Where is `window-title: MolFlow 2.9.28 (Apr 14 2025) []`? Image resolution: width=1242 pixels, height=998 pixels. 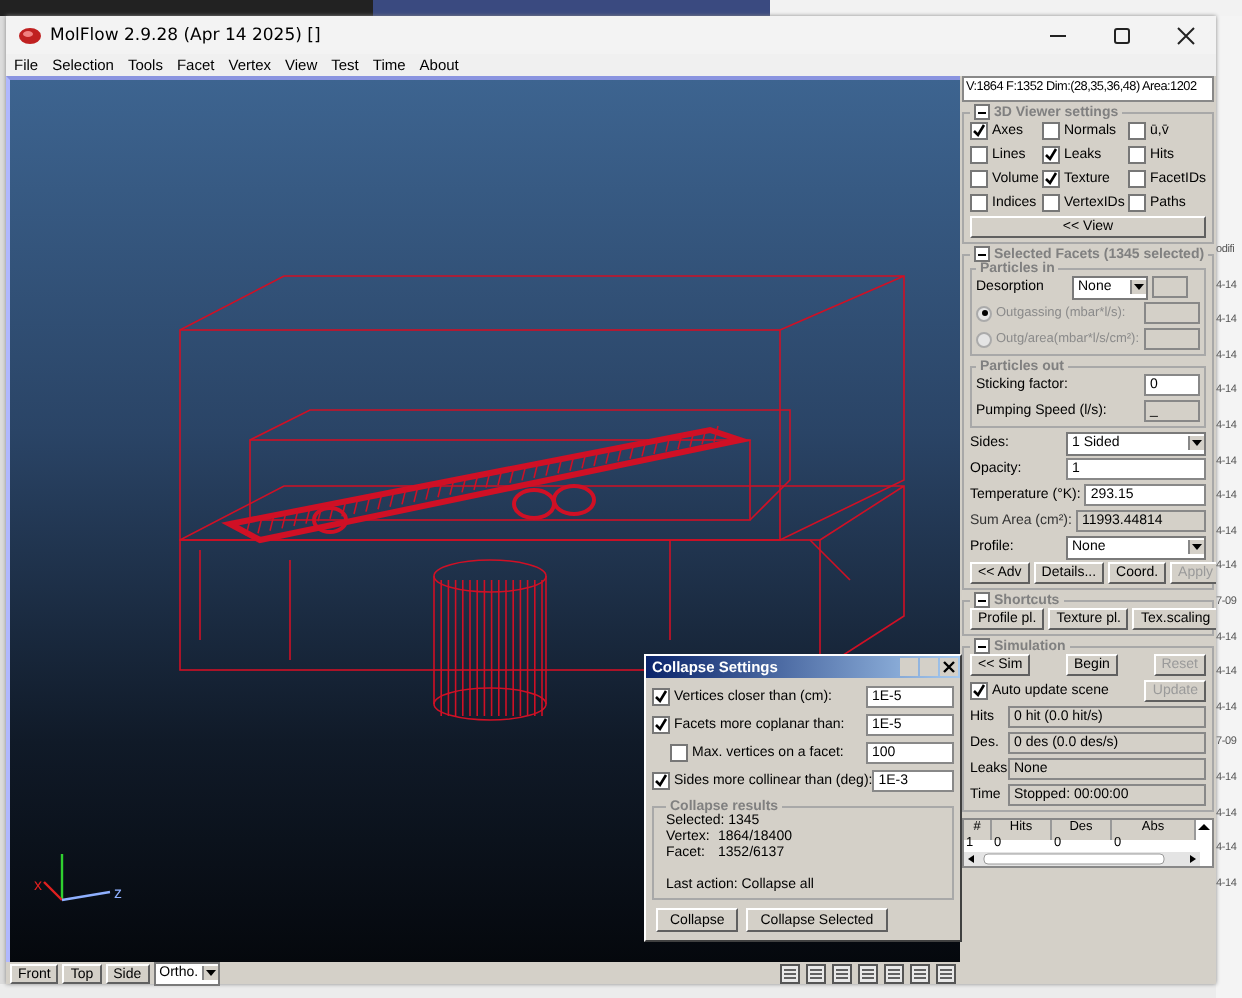
window-title: MolFlow 2.9.28 (Apr 14 2025) [] is located at coordinates (185, 35).